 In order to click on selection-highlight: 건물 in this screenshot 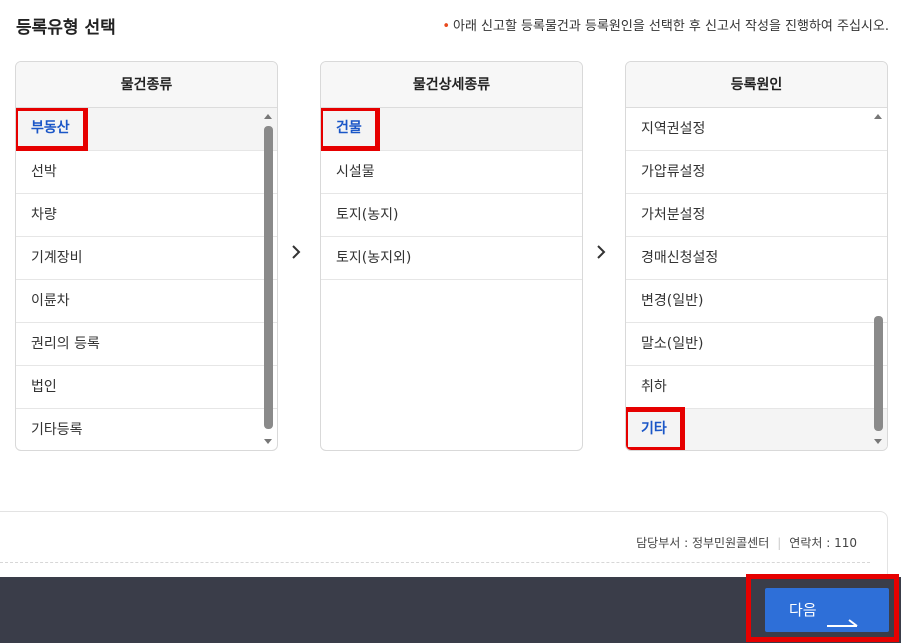, I will do `click(350, 129)`.